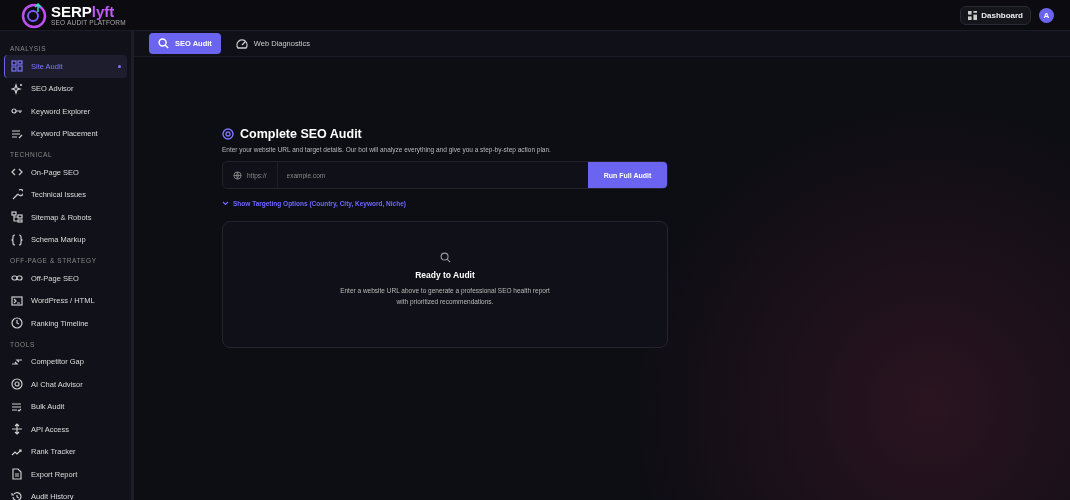 Image resolution: width=1070 pixels, height=500 pixels. Describe the element at coordinates (973, 15) in the screenshot. I see `dashboard-icon` at that location.